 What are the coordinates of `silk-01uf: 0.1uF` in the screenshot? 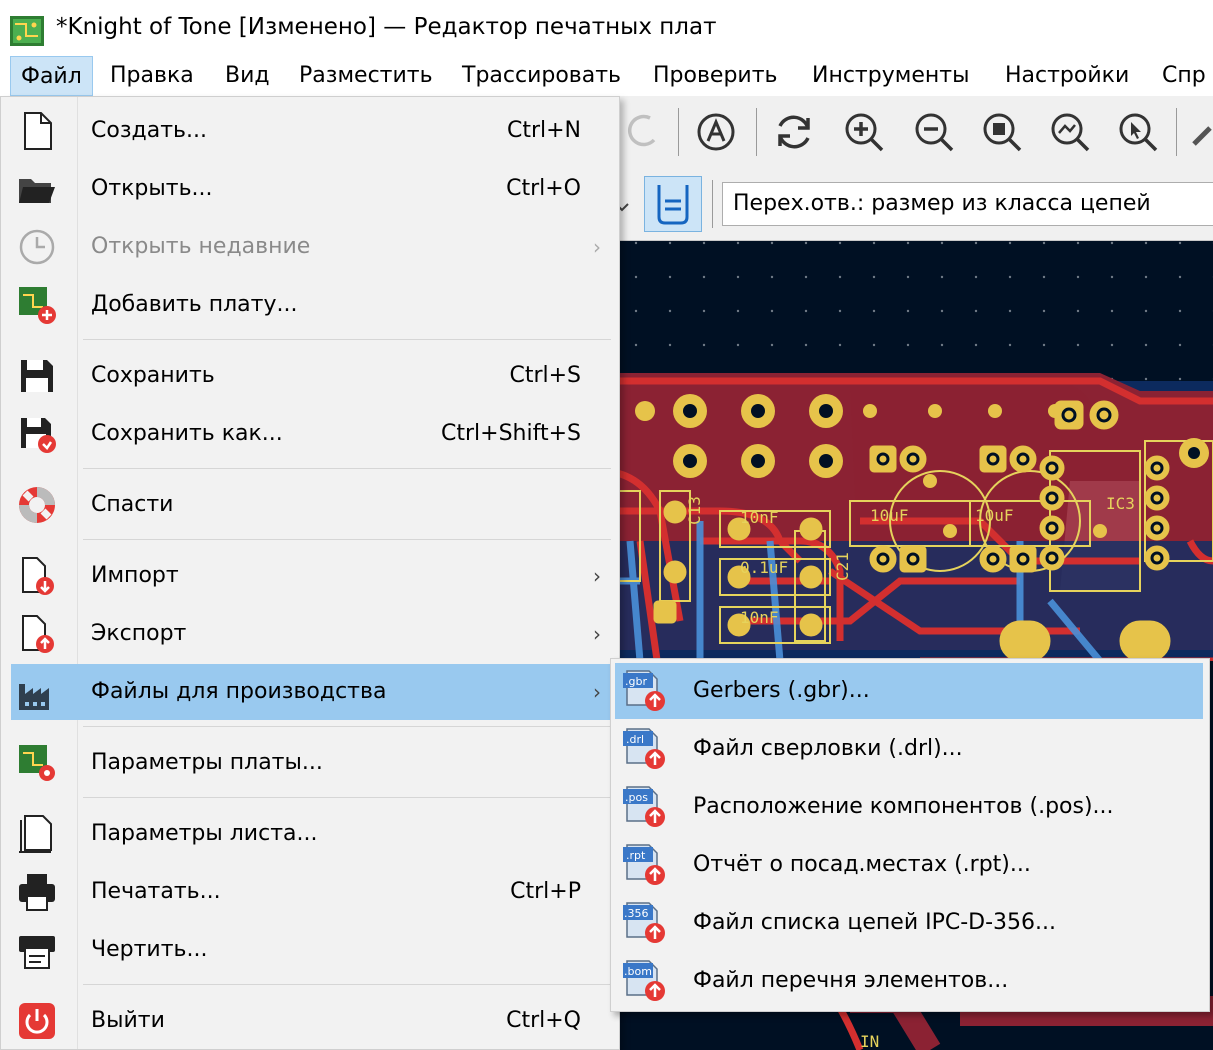 It's located at (764, 567).